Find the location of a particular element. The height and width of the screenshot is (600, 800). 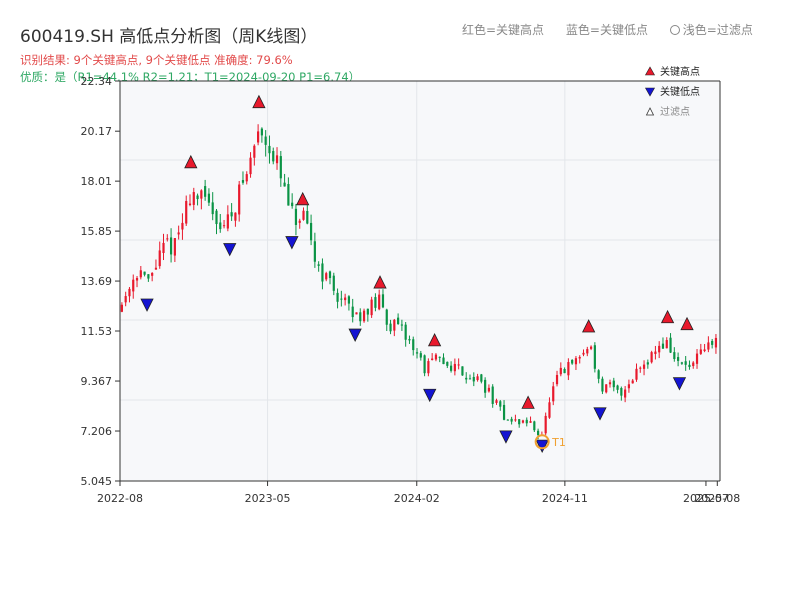

y-tick-label: 18.01 is located at coordinates (97, 181).